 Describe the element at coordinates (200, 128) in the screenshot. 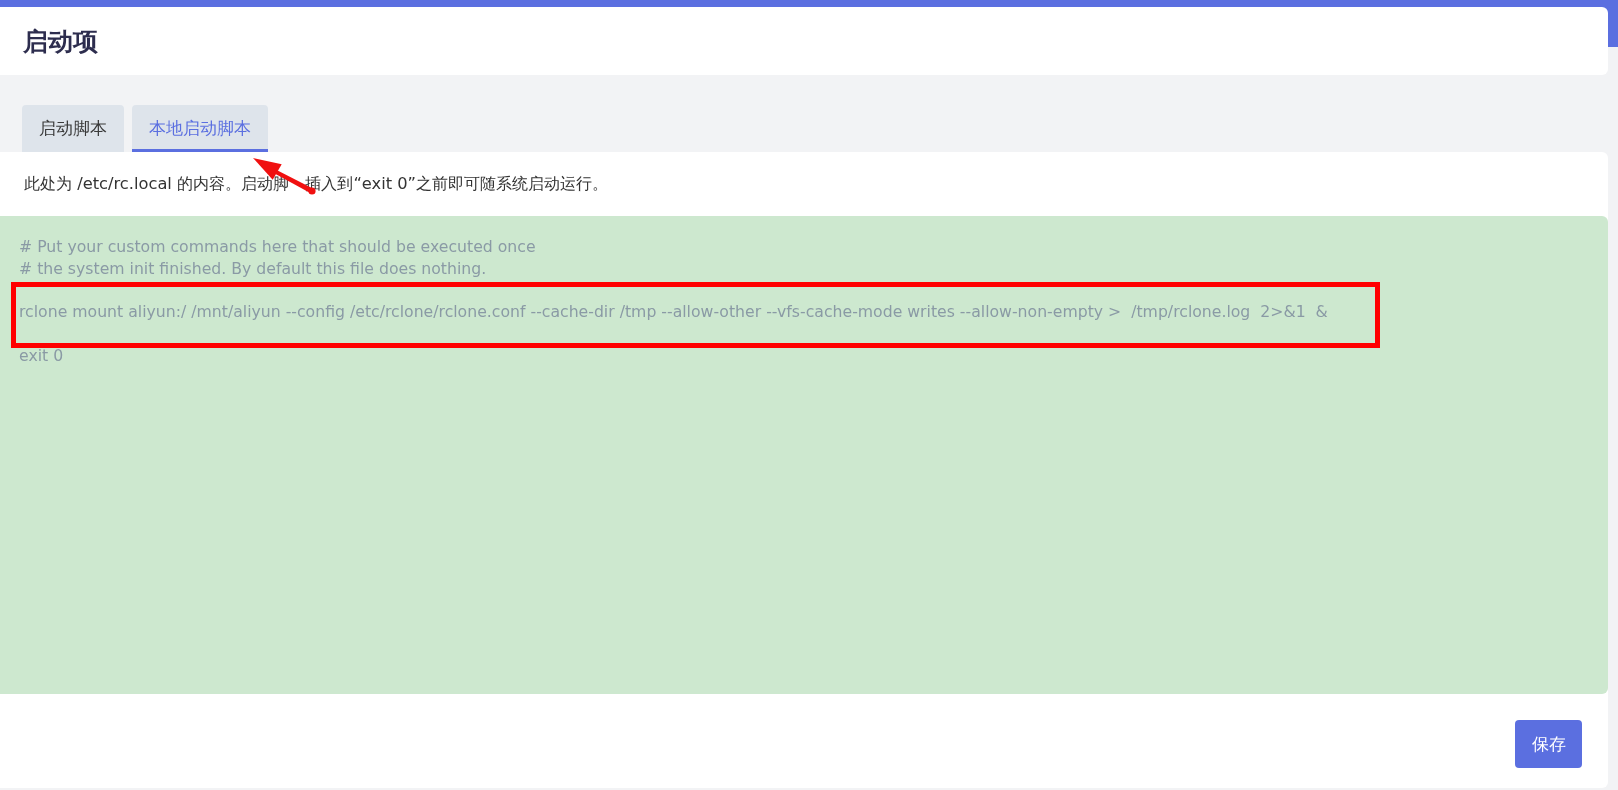

I see `tab: 本地启动脚本` at that location.